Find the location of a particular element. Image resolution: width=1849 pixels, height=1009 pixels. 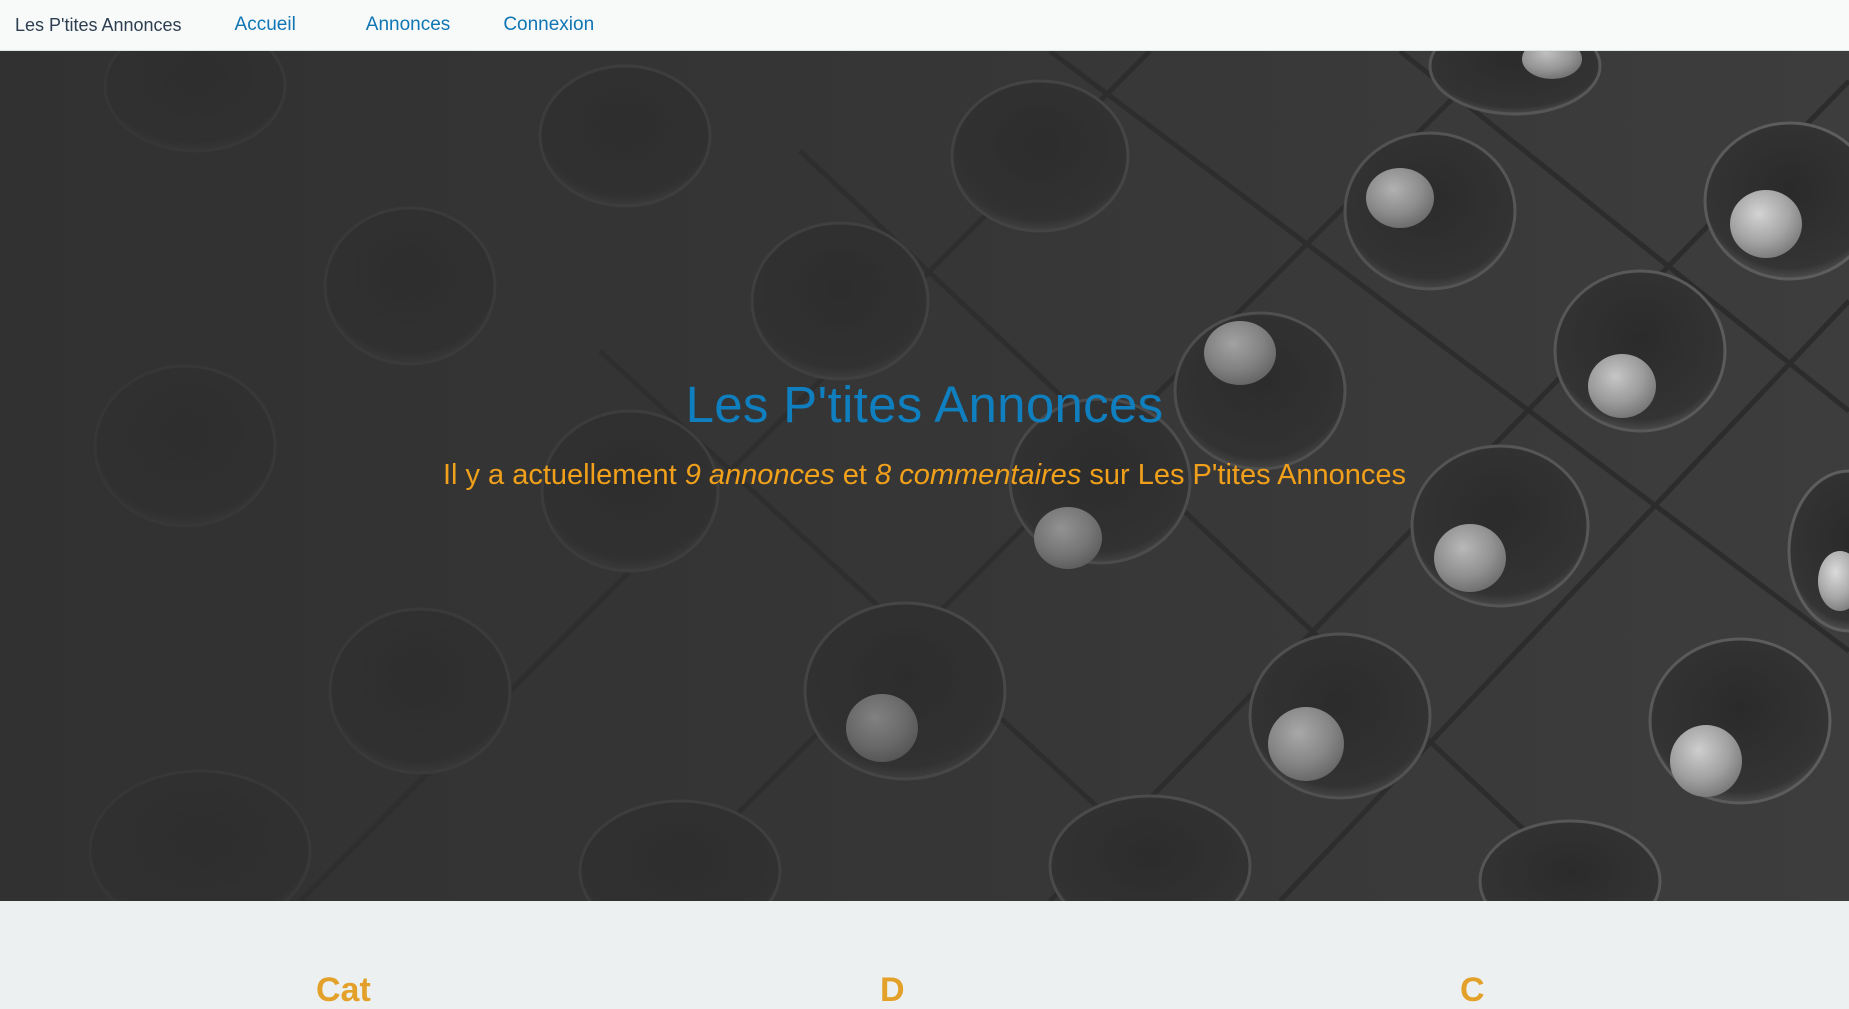

nav-link-accueil: Accueil is located at coordinates (265, 24).